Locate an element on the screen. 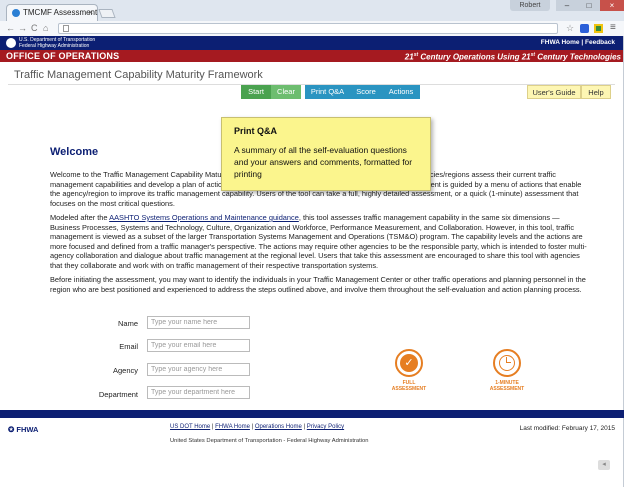 This screenshot has width=624, height=487. full-assessment-button: ✓ FULL ASSESSMENT is located at coordinates (409, 370).